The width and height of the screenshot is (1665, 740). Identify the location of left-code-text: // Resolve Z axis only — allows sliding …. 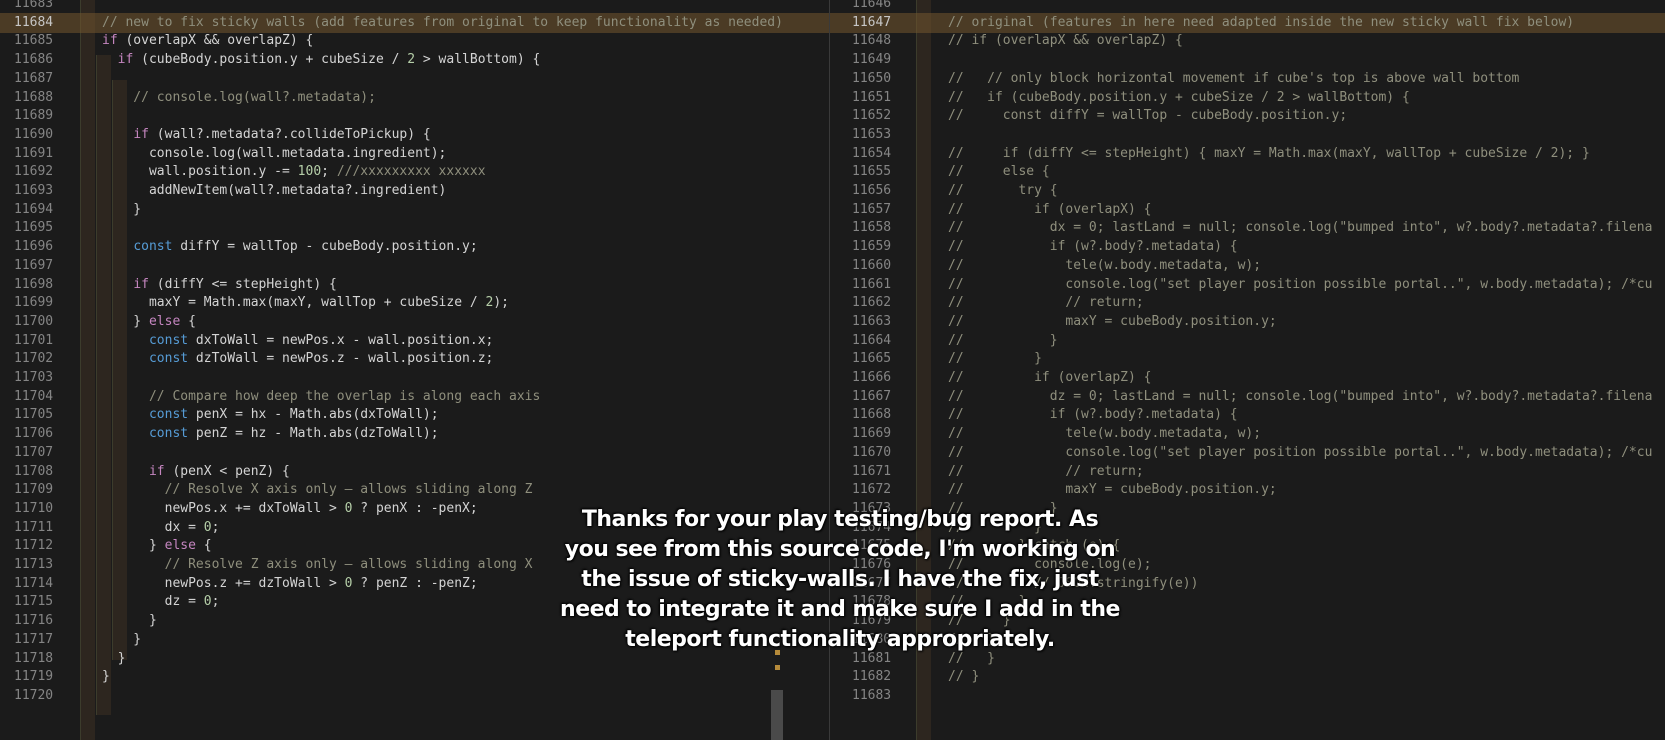
(317, 565).